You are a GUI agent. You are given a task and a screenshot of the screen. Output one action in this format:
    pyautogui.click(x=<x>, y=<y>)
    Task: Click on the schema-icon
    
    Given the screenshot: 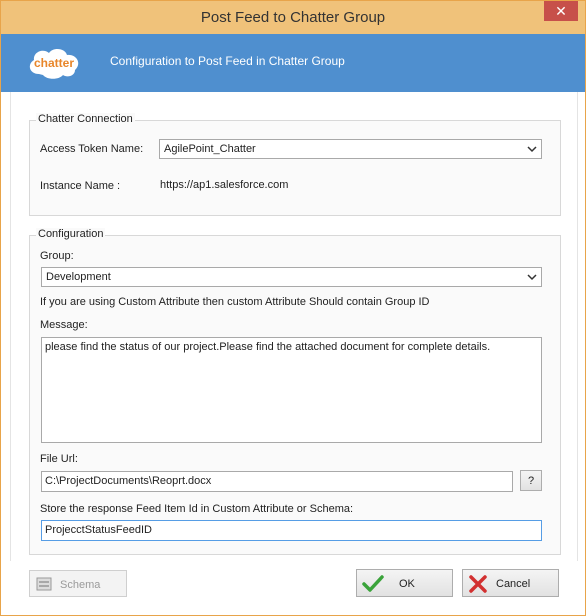 What is the action you would take?
    pyautogui.click(x=44, y=584)
    